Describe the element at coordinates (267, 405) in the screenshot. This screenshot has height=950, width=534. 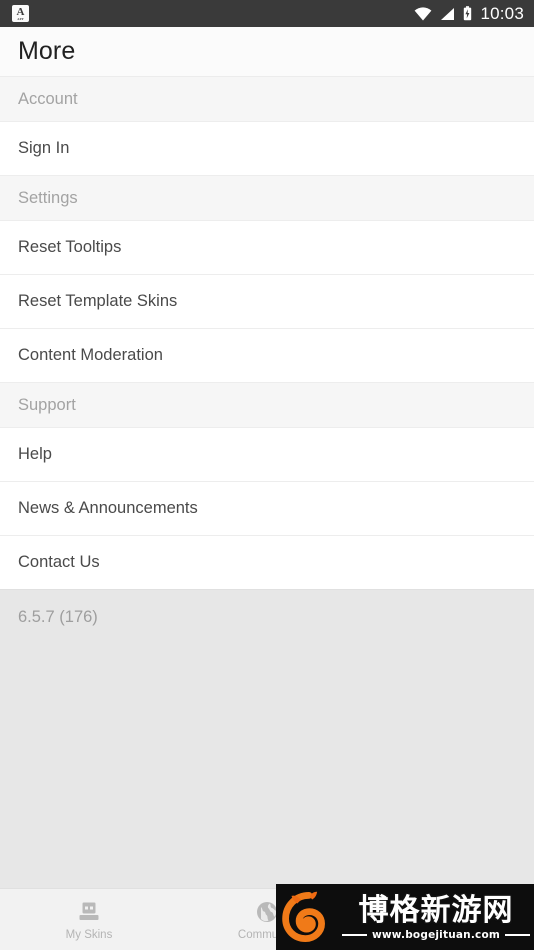
I see `section-header-support: Support` at that location.